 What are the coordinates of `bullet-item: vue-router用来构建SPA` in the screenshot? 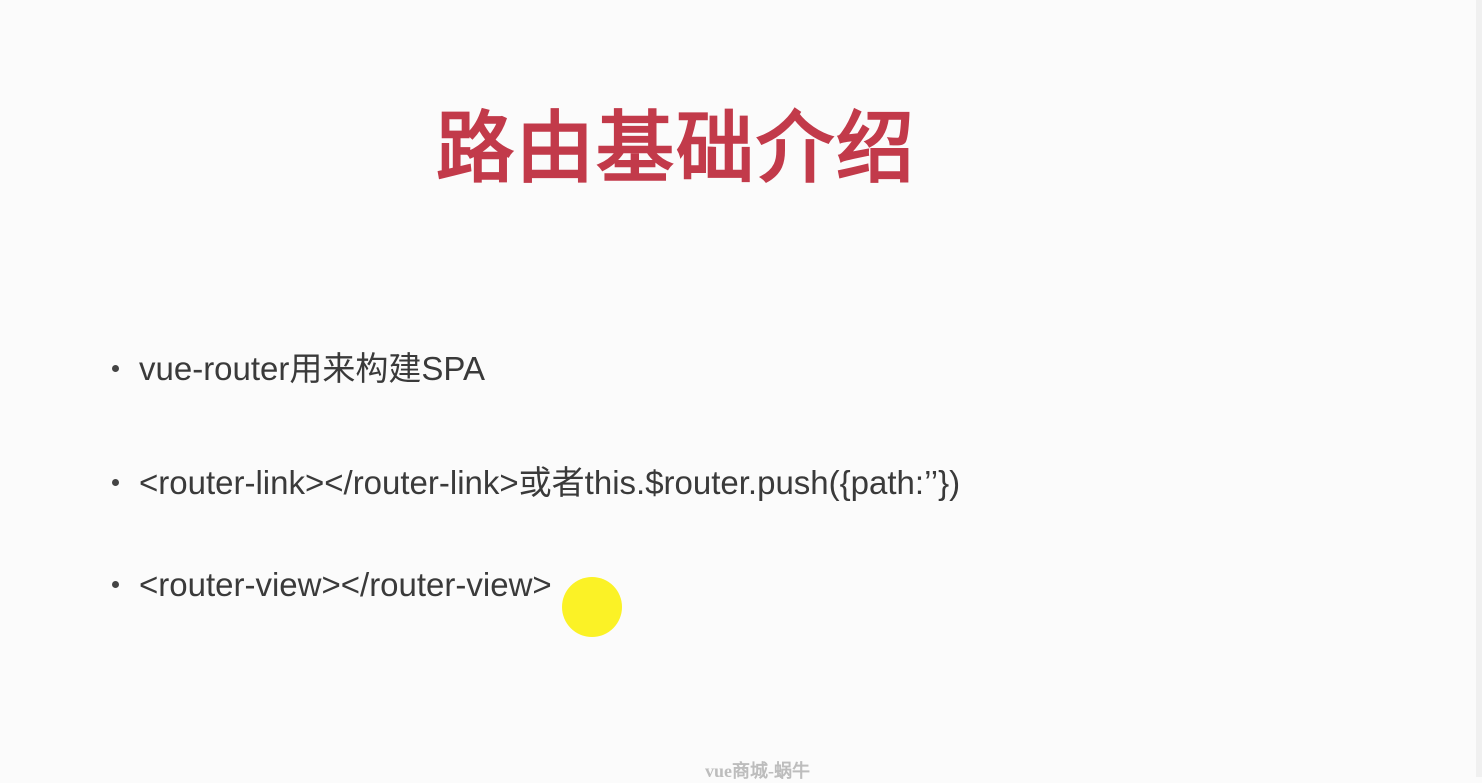 It's located at (298, 366).